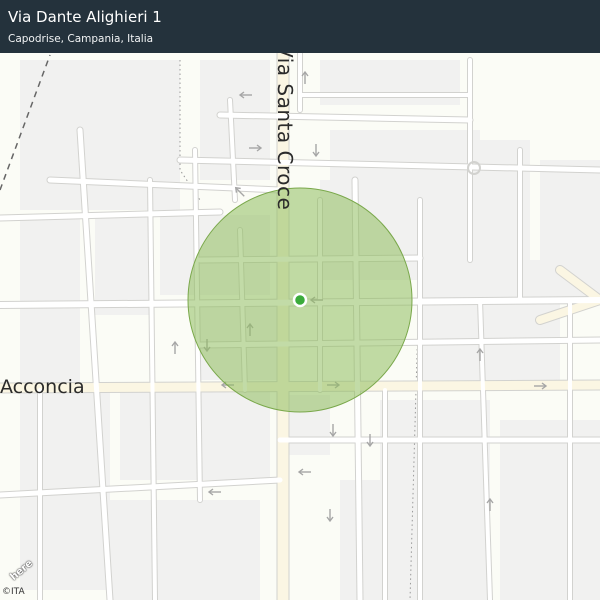 The image size is (600, 600). I want to click on location-dot, so click(300, 300).